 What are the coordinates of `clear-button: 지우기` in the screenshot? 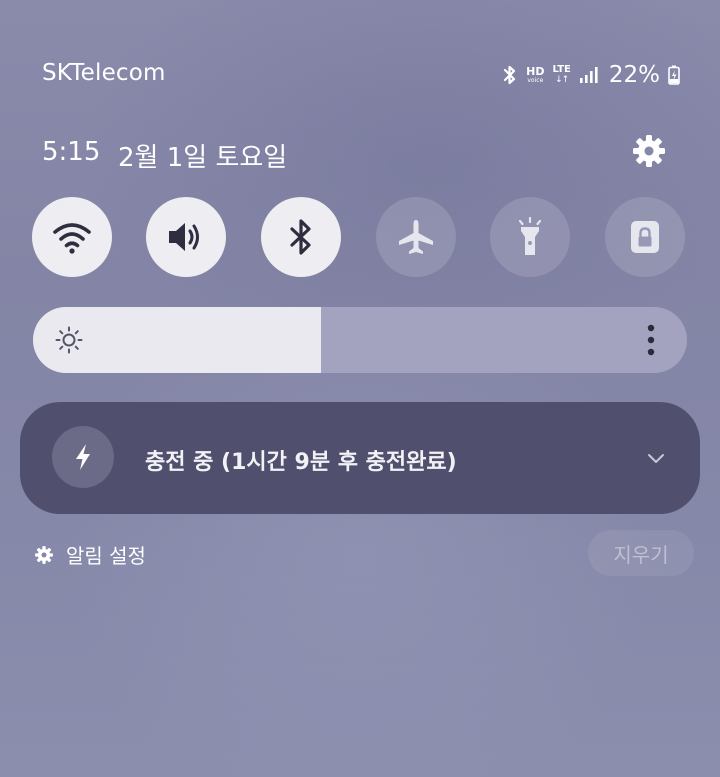 It's located at (641, 553).